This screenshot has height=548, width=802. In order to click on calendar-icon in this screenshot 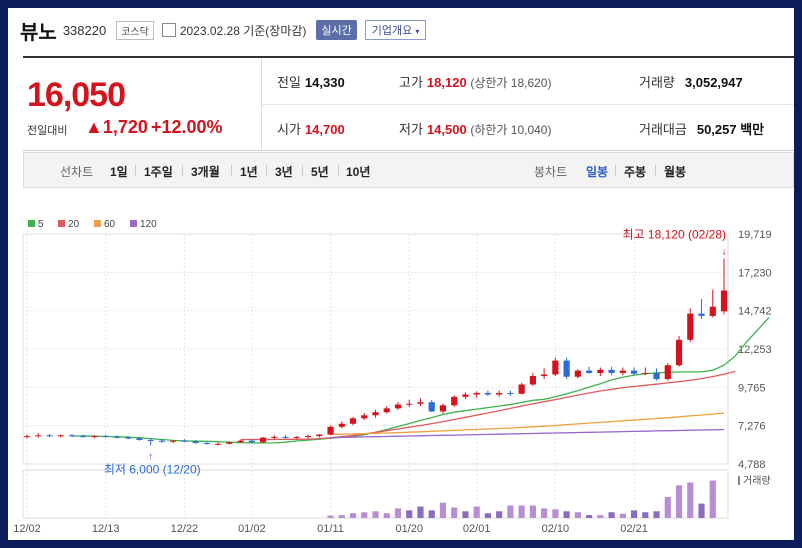, I will do `click(168, 30)`.